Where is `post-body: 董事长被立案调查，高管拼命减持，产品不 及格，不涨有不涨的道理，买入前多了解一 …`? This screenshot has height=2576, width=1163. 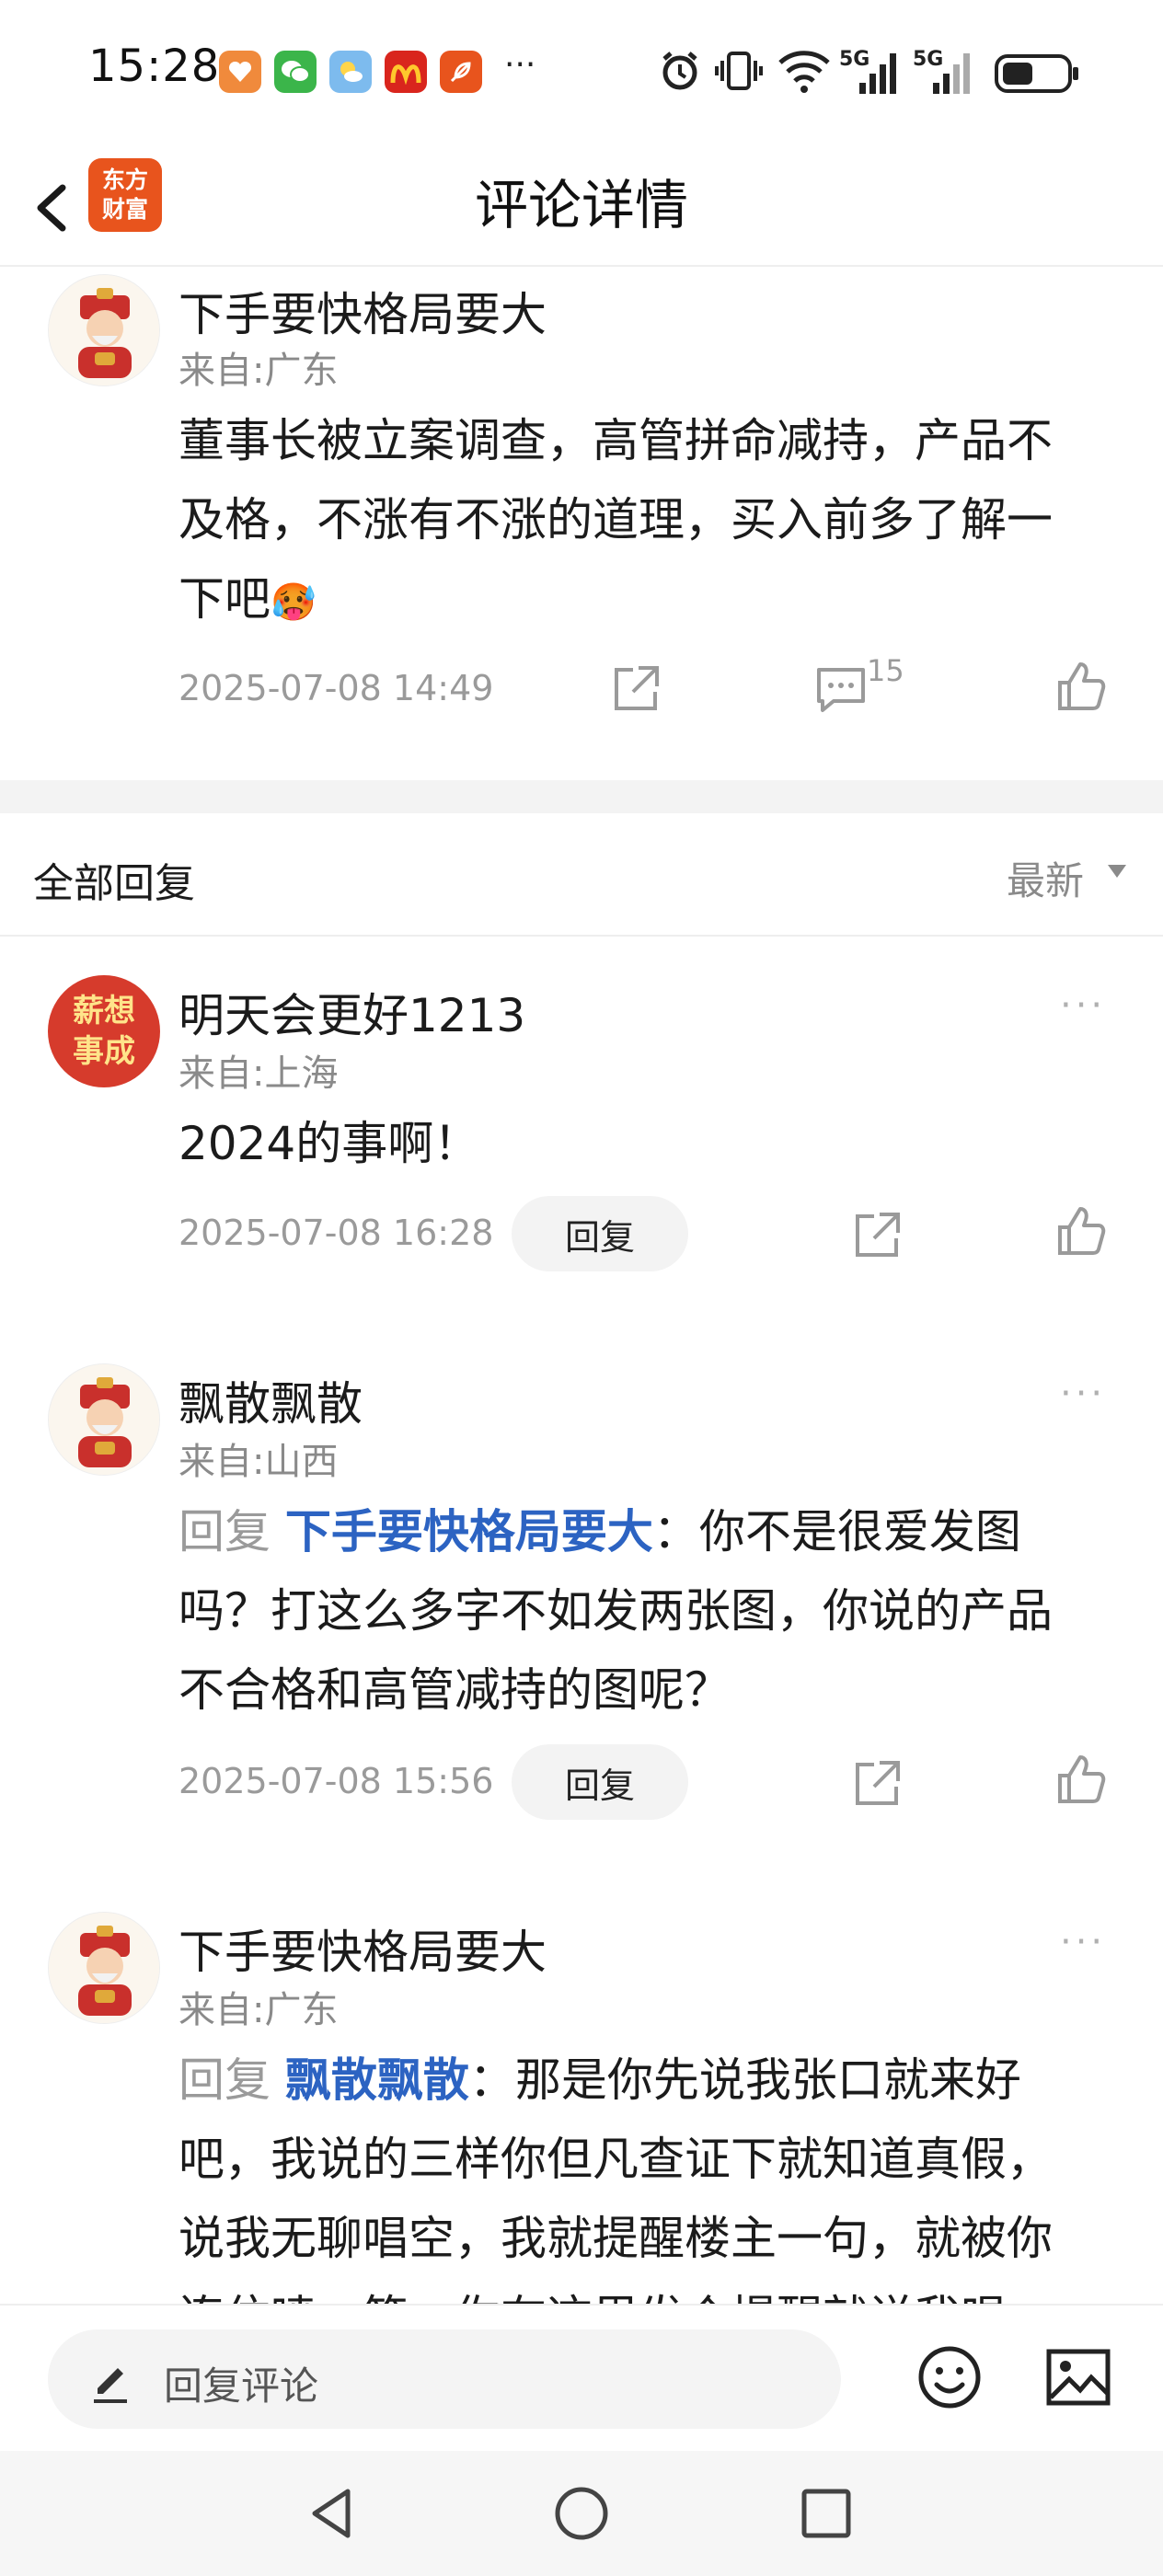
post-body: 董事长被立案调查，高管拼命减持，产品不 及格，不涨有不涨的道理，买入前多了解一 … is located at coordinates (638, 521).